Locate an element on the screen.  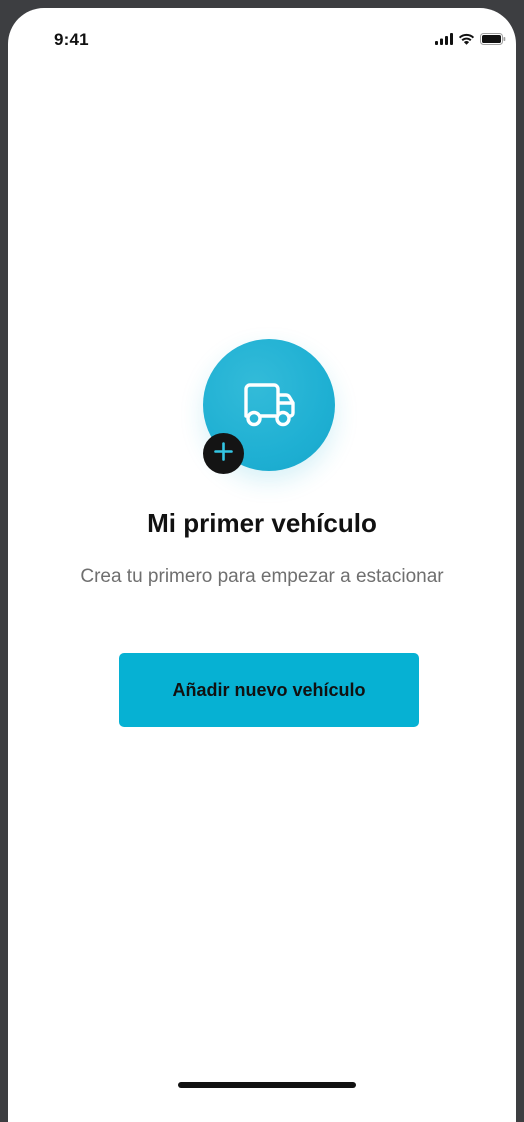
add-badge is located at coordinates (223, 453).